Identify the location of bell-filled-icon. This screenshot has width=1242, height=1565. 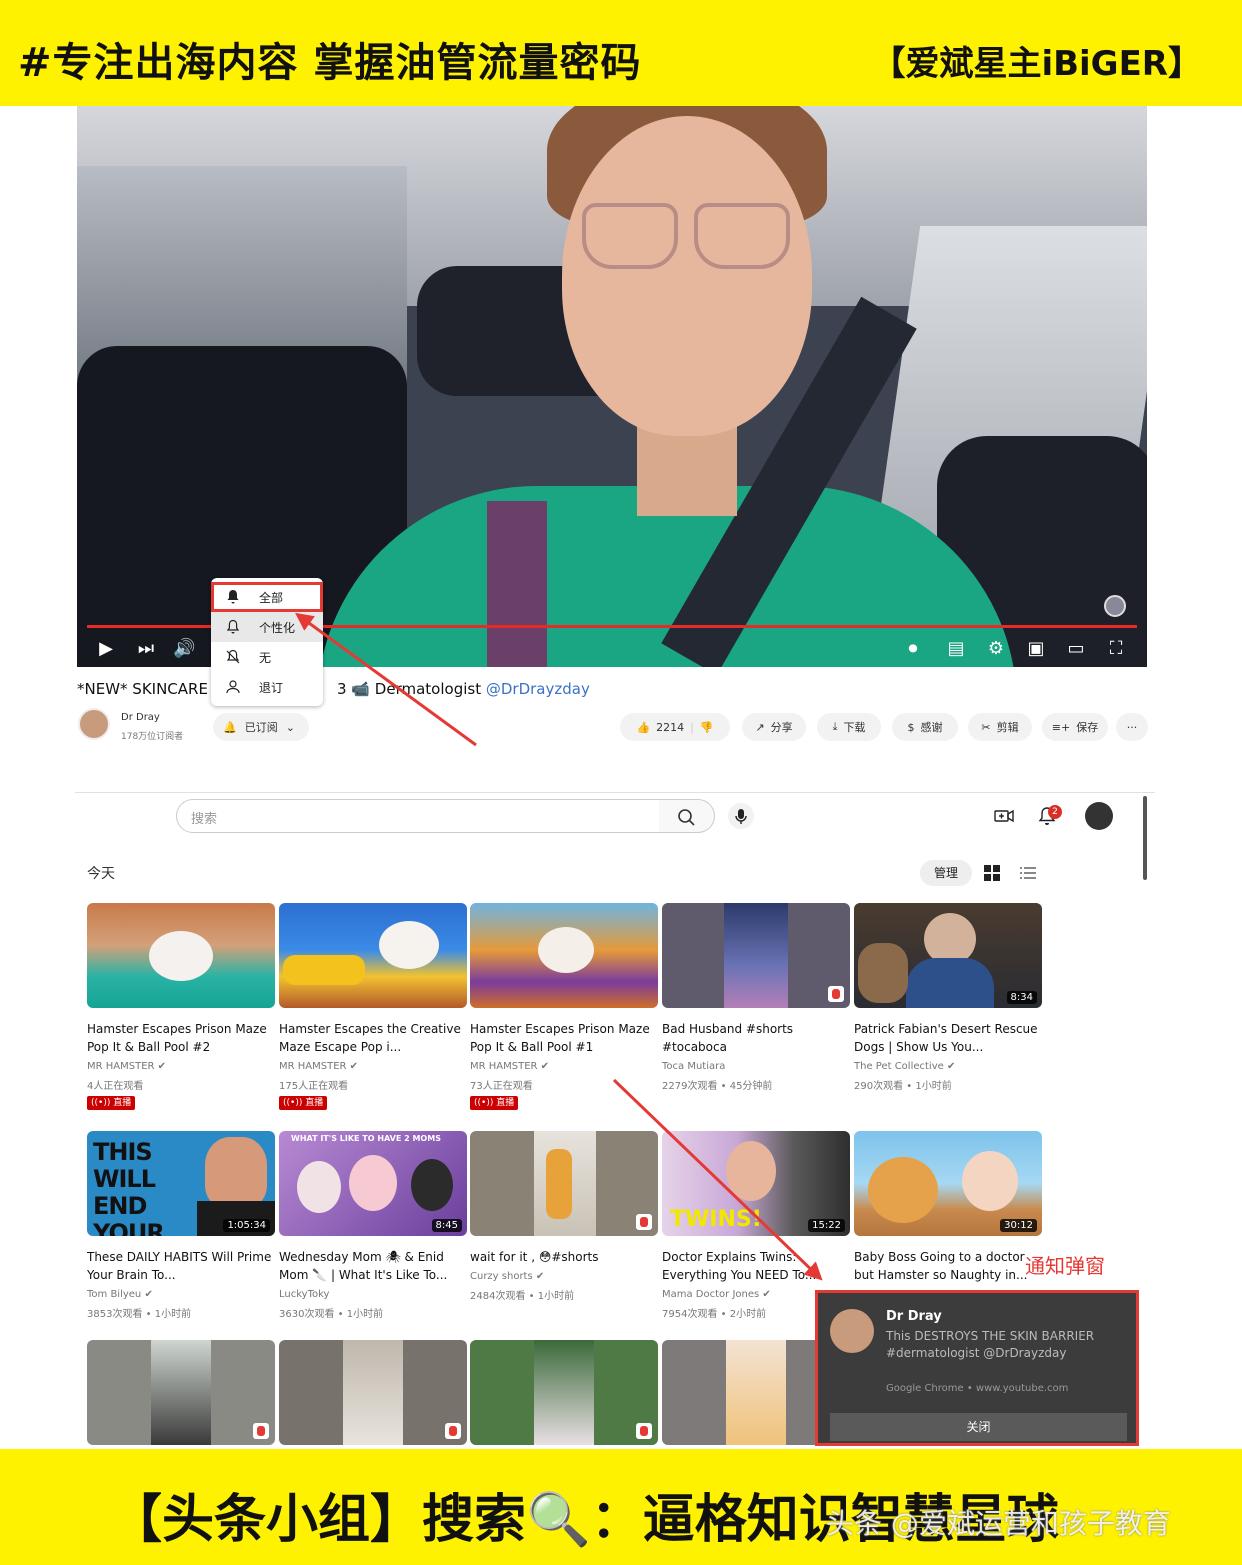
(233, 597).